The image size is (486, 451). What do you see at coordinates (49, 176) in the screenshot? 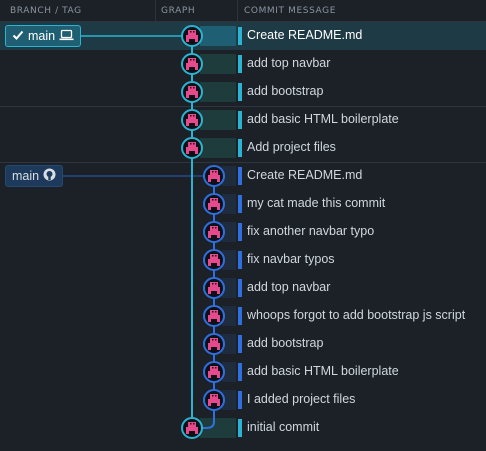
I see `github-icon` at bounding box center [49, 176].